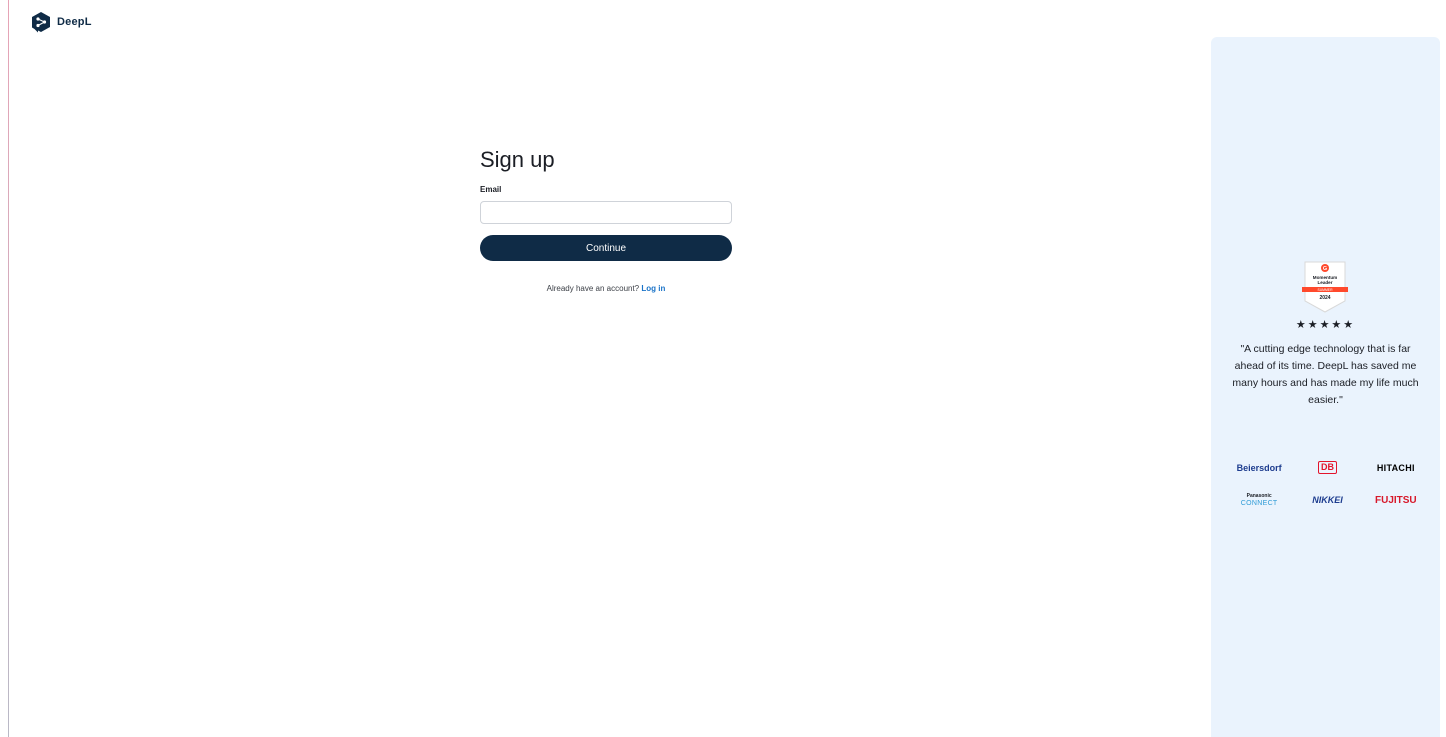  Describe the element at coordinates (1259, 496) in the screenshot. I see `panasonic-logo-top: Panasonic` at that location.